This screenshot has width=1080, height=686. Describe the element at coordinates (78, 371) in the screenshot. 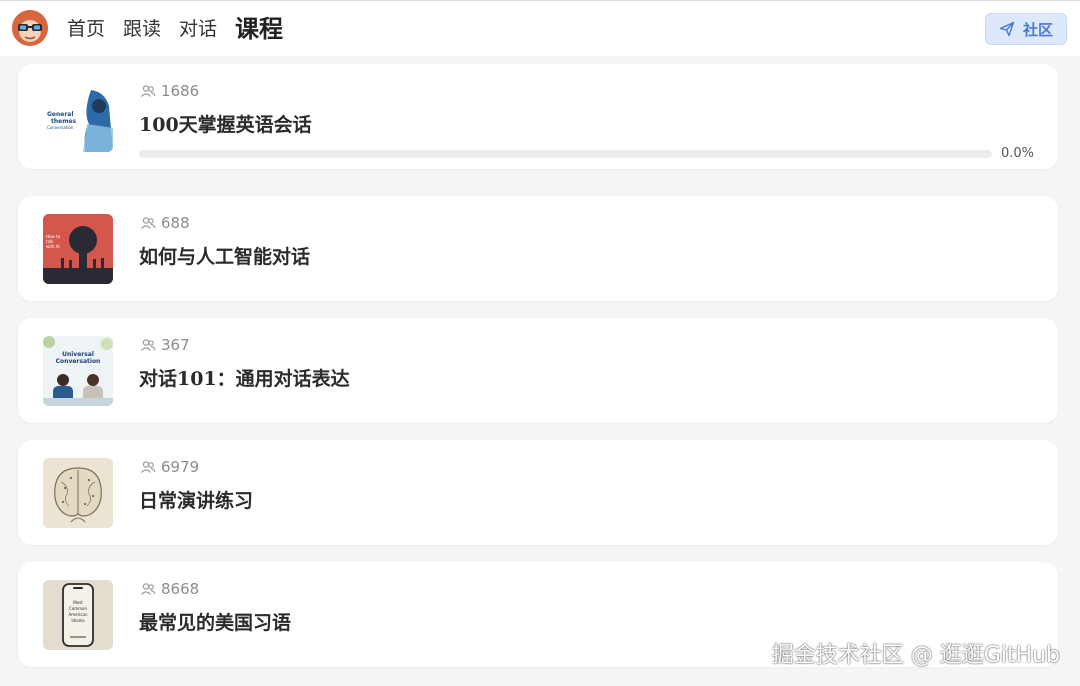

I see `course-thumbnail: Universal Conversation` at that location.